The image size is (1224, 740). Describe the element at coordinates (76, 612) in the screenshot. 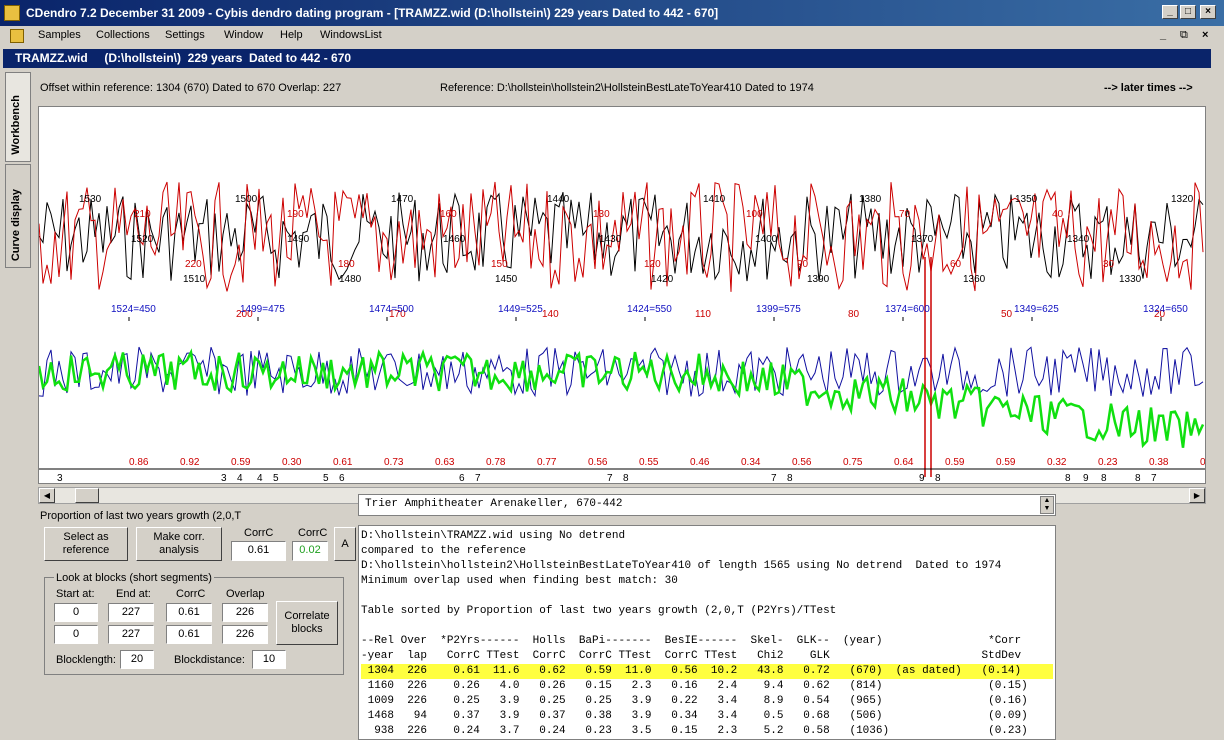

I see `start-at-input-1: 0` at that location.